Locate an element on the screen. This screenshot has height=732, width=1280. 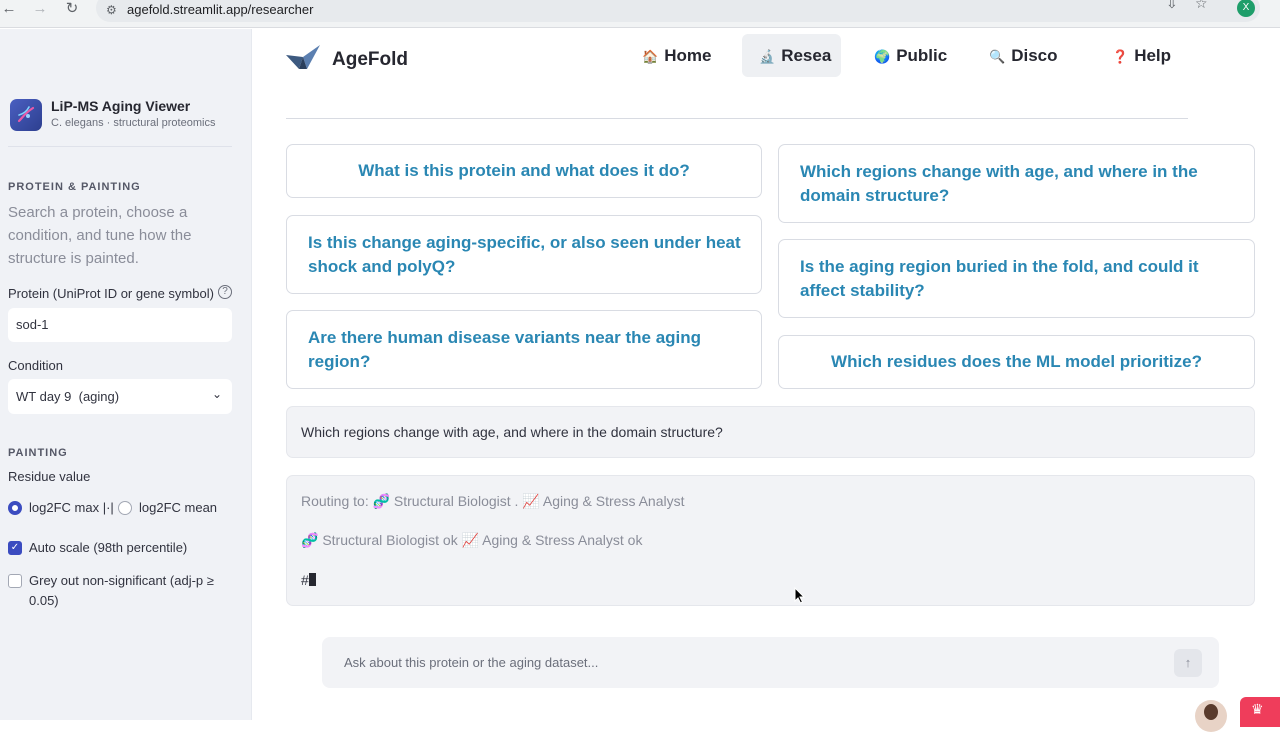
mouse-cursor-icon is located at coordinates (800, 595).